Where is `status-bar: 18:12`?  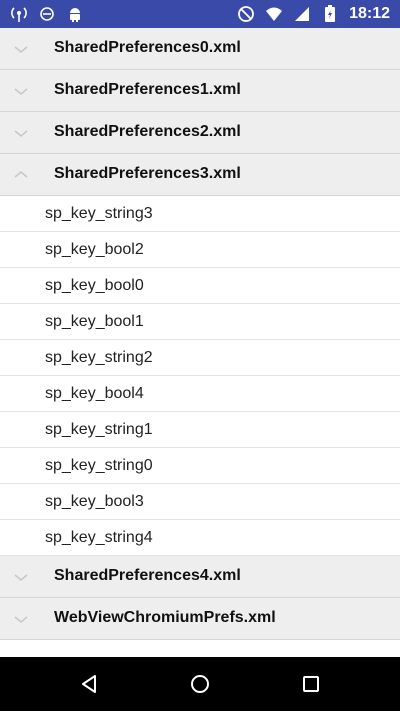
status-bar: 18:12 is located at coordinates (200, 14).